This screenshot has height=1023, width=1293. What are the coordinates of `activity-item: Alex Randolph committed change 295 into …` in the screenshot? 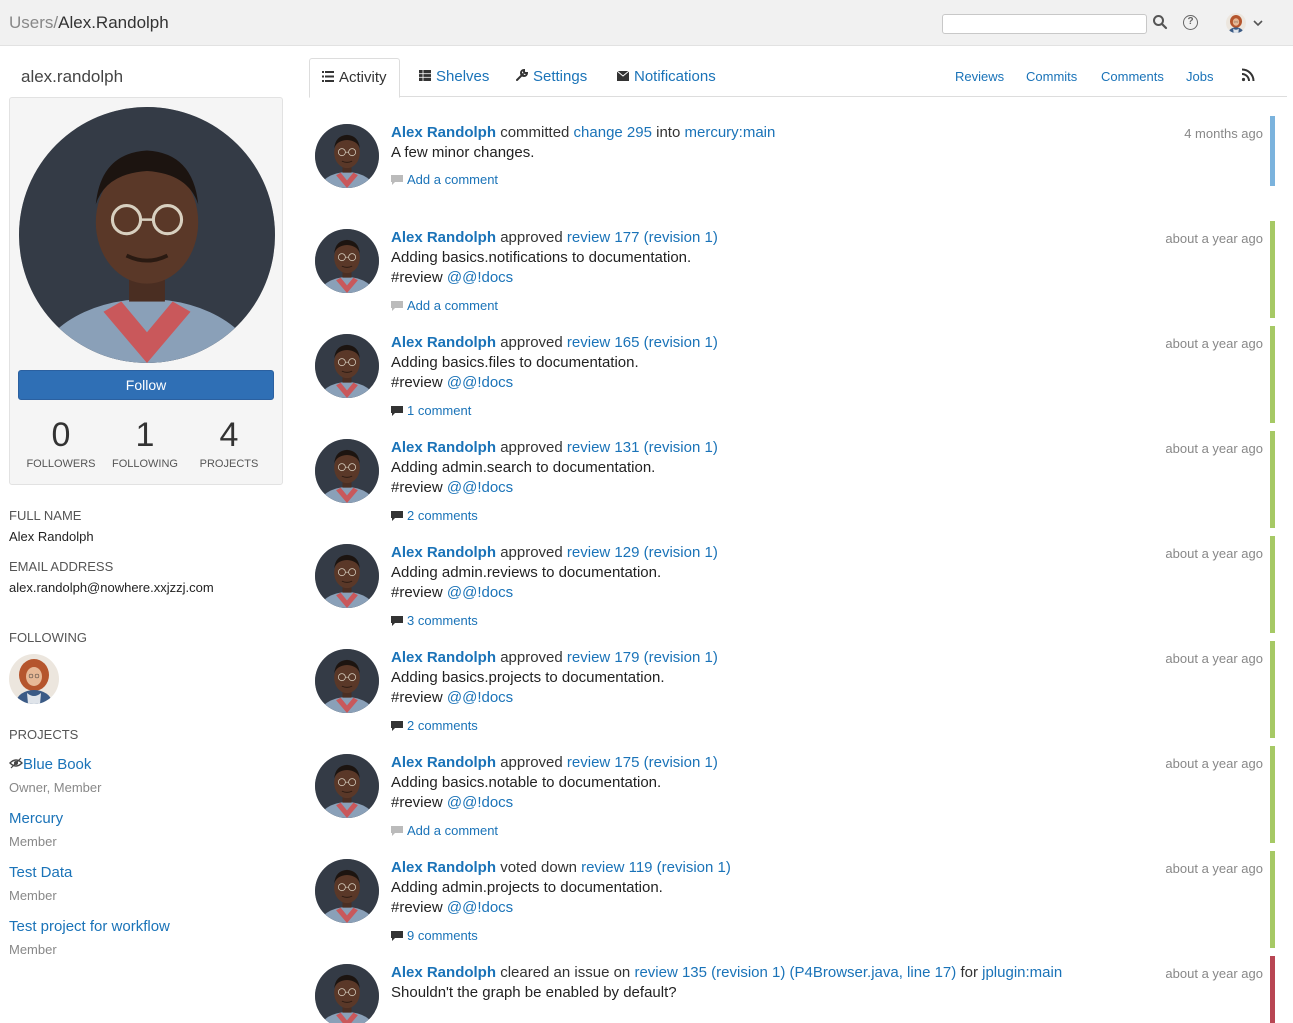 It's located at (792, 170).